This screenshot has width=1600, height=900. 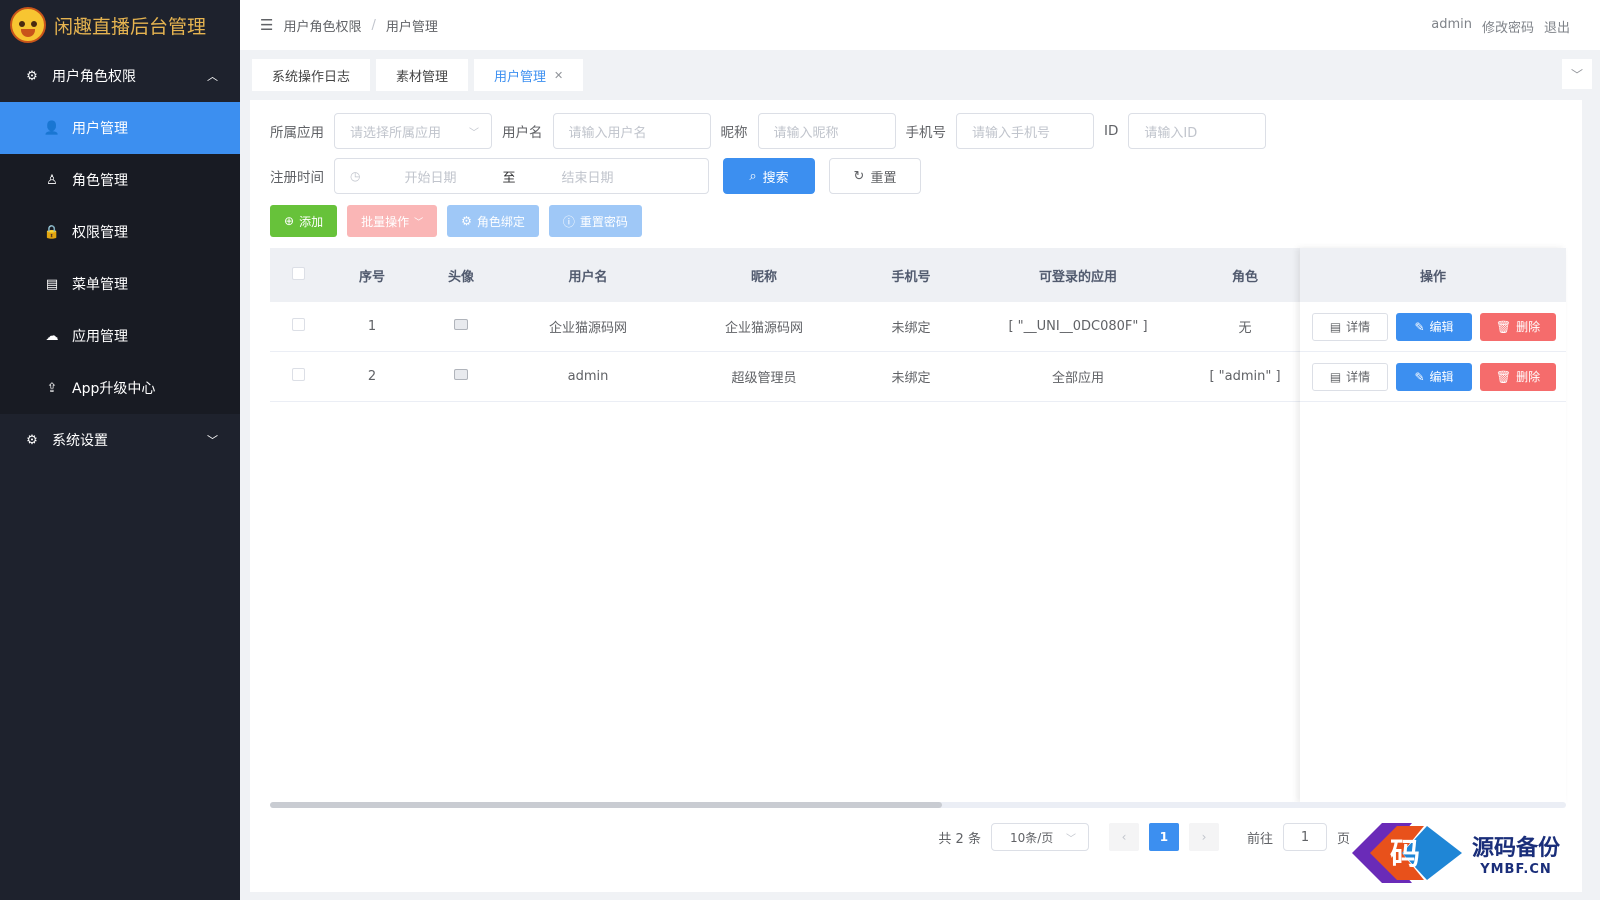 I want to click on goto-page-value: 1, so click(x=1305, y=837).